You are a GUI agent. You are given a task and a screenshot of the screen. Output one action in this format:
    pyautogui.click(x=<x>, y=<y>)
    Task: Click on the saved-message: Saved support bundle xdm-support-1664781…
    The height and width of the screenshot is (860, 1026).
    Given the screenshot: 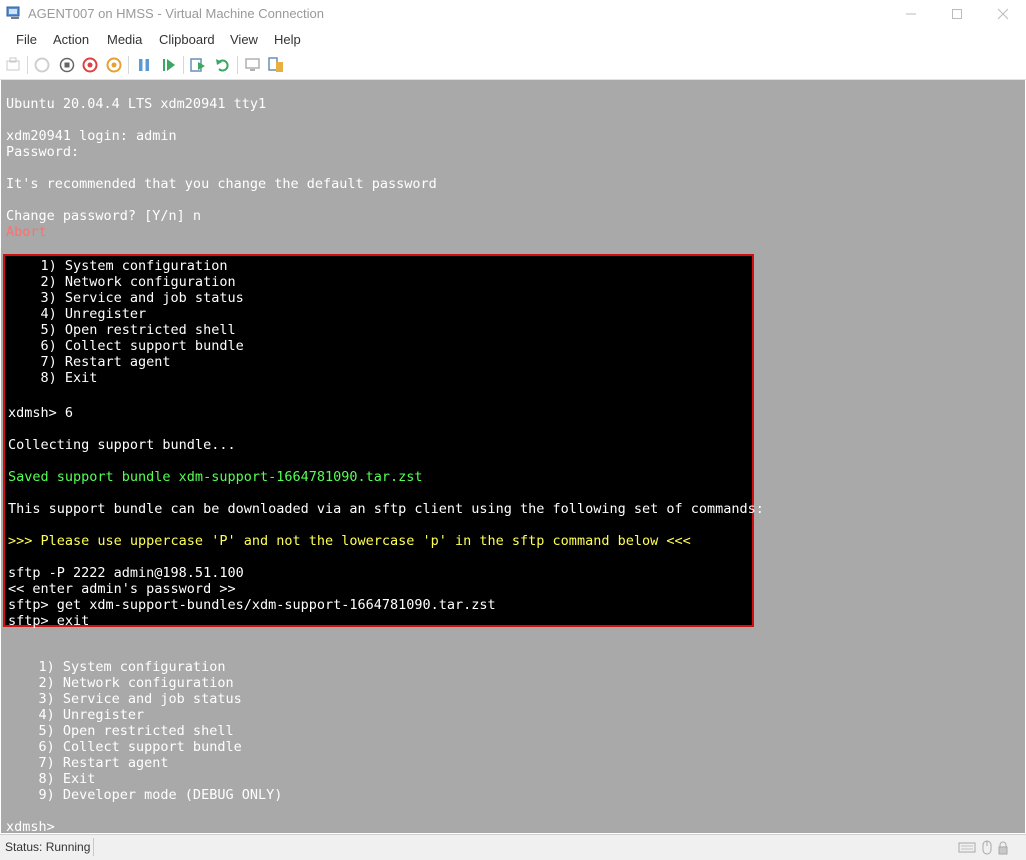 What is the action you would take?
    pyautogui.click(x=215, y=477)
    